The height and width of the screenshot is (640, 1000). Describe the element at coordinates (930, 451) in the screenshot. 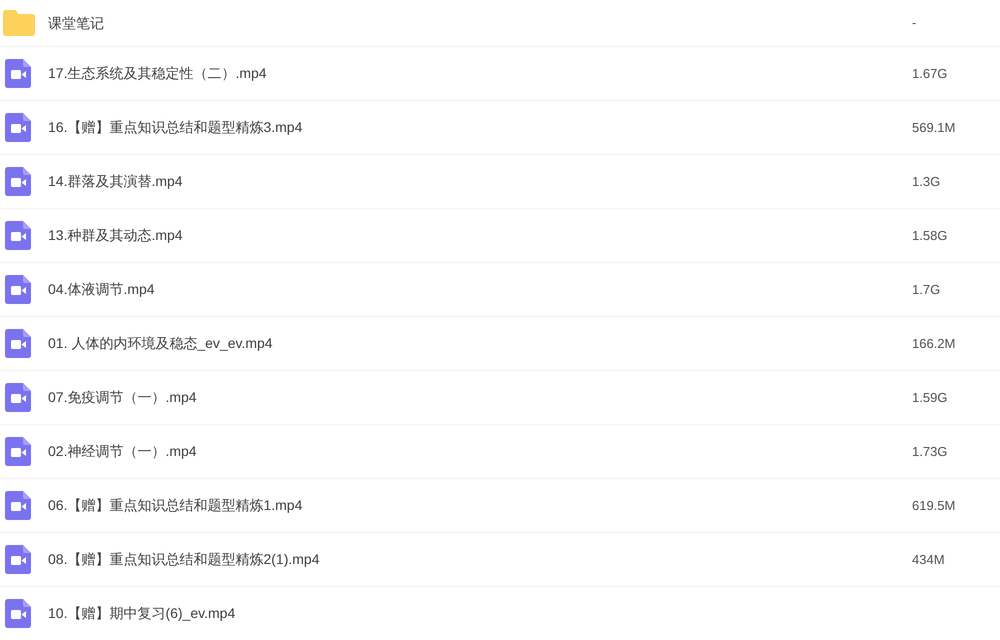

I see `file-size: 1.73G` at that location.